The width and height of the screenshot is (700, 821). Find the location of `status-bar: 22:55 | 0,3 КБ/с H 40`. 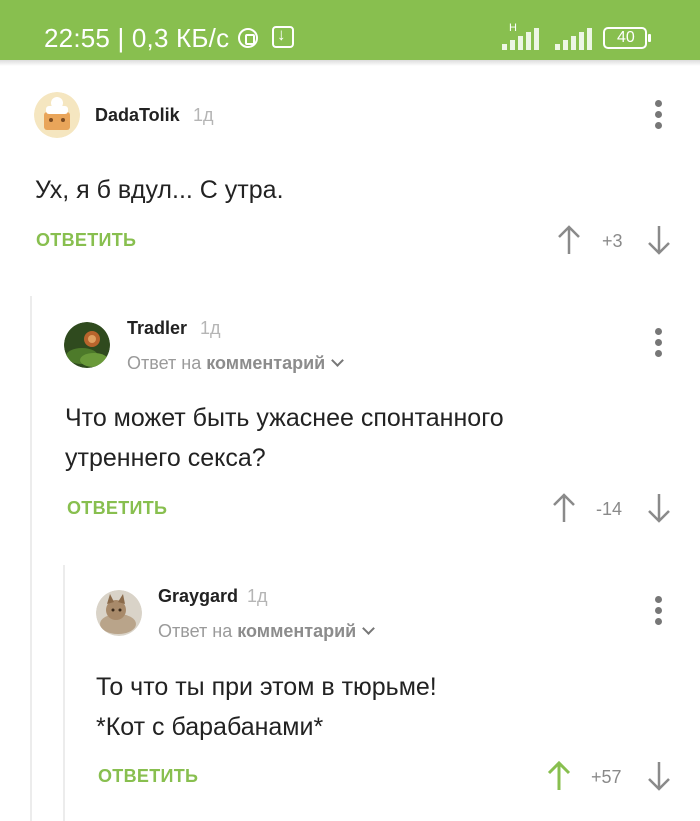

status-bar: 22:55 | 0,3 КБ/с H 40 is located at coordinates (350, 30).